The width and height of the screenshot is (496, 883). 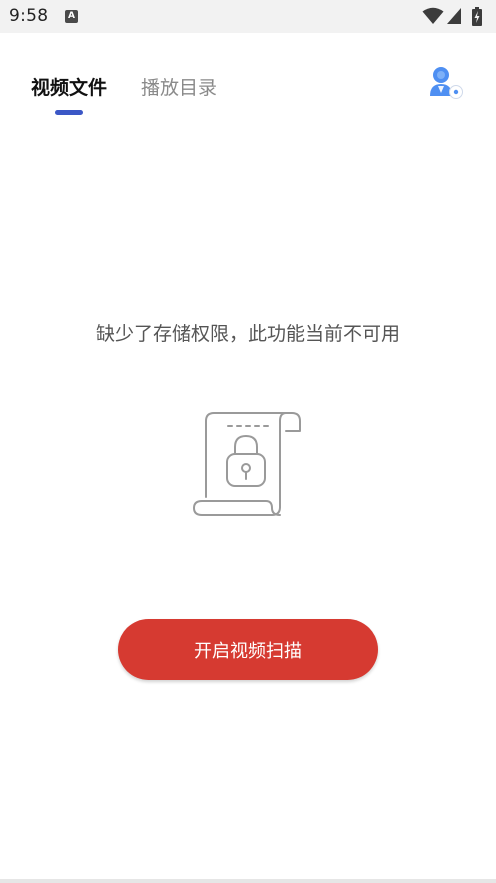 I want to click on start-video-scan-button: 开启视频扫描, so click(x=248, y=649).